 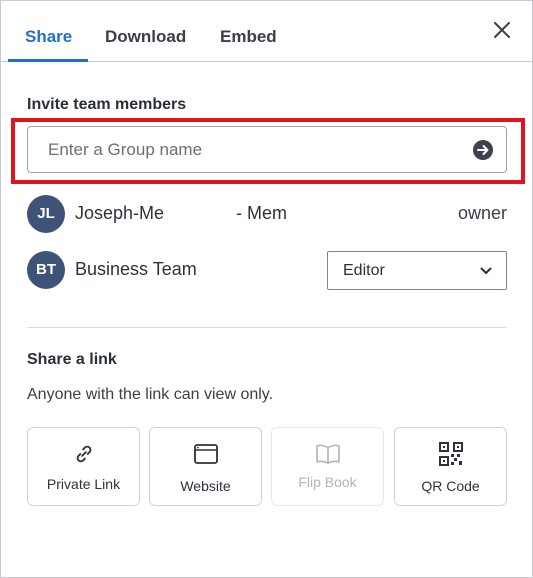 What do you see at coordinates (48, 60) in the screenshot?
I see `active-tab-indicator` at bounding box center [48, 60].